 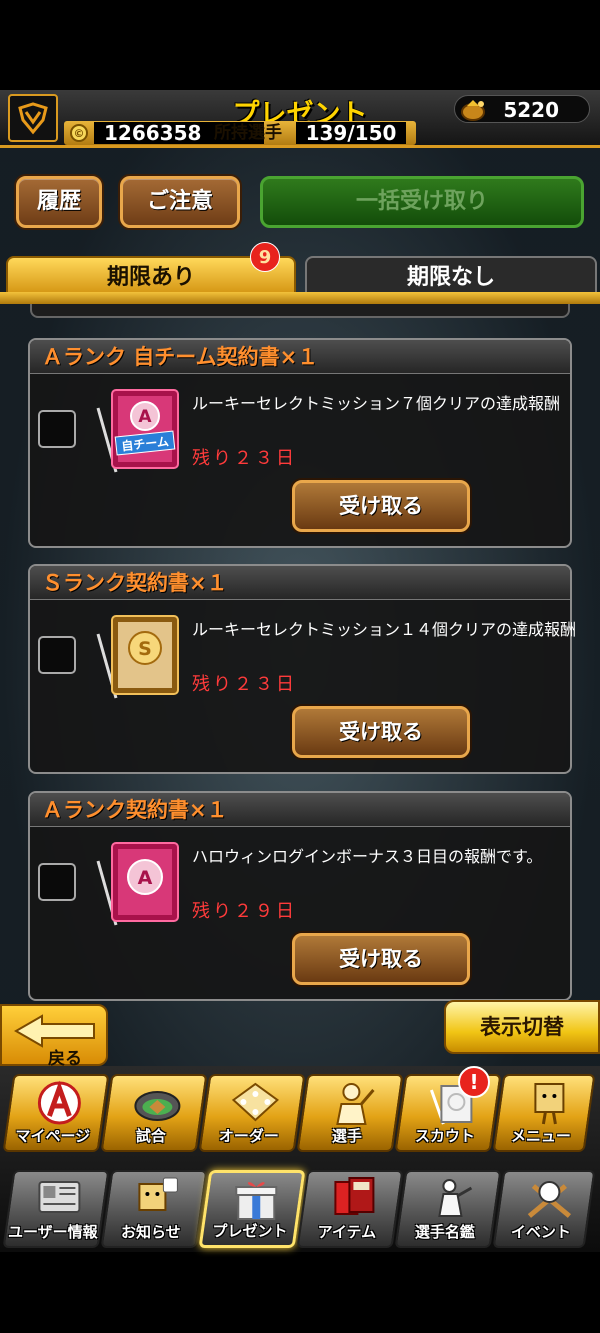 I want to click on nav-present: プレゼント, so click(x=252, y=1209).